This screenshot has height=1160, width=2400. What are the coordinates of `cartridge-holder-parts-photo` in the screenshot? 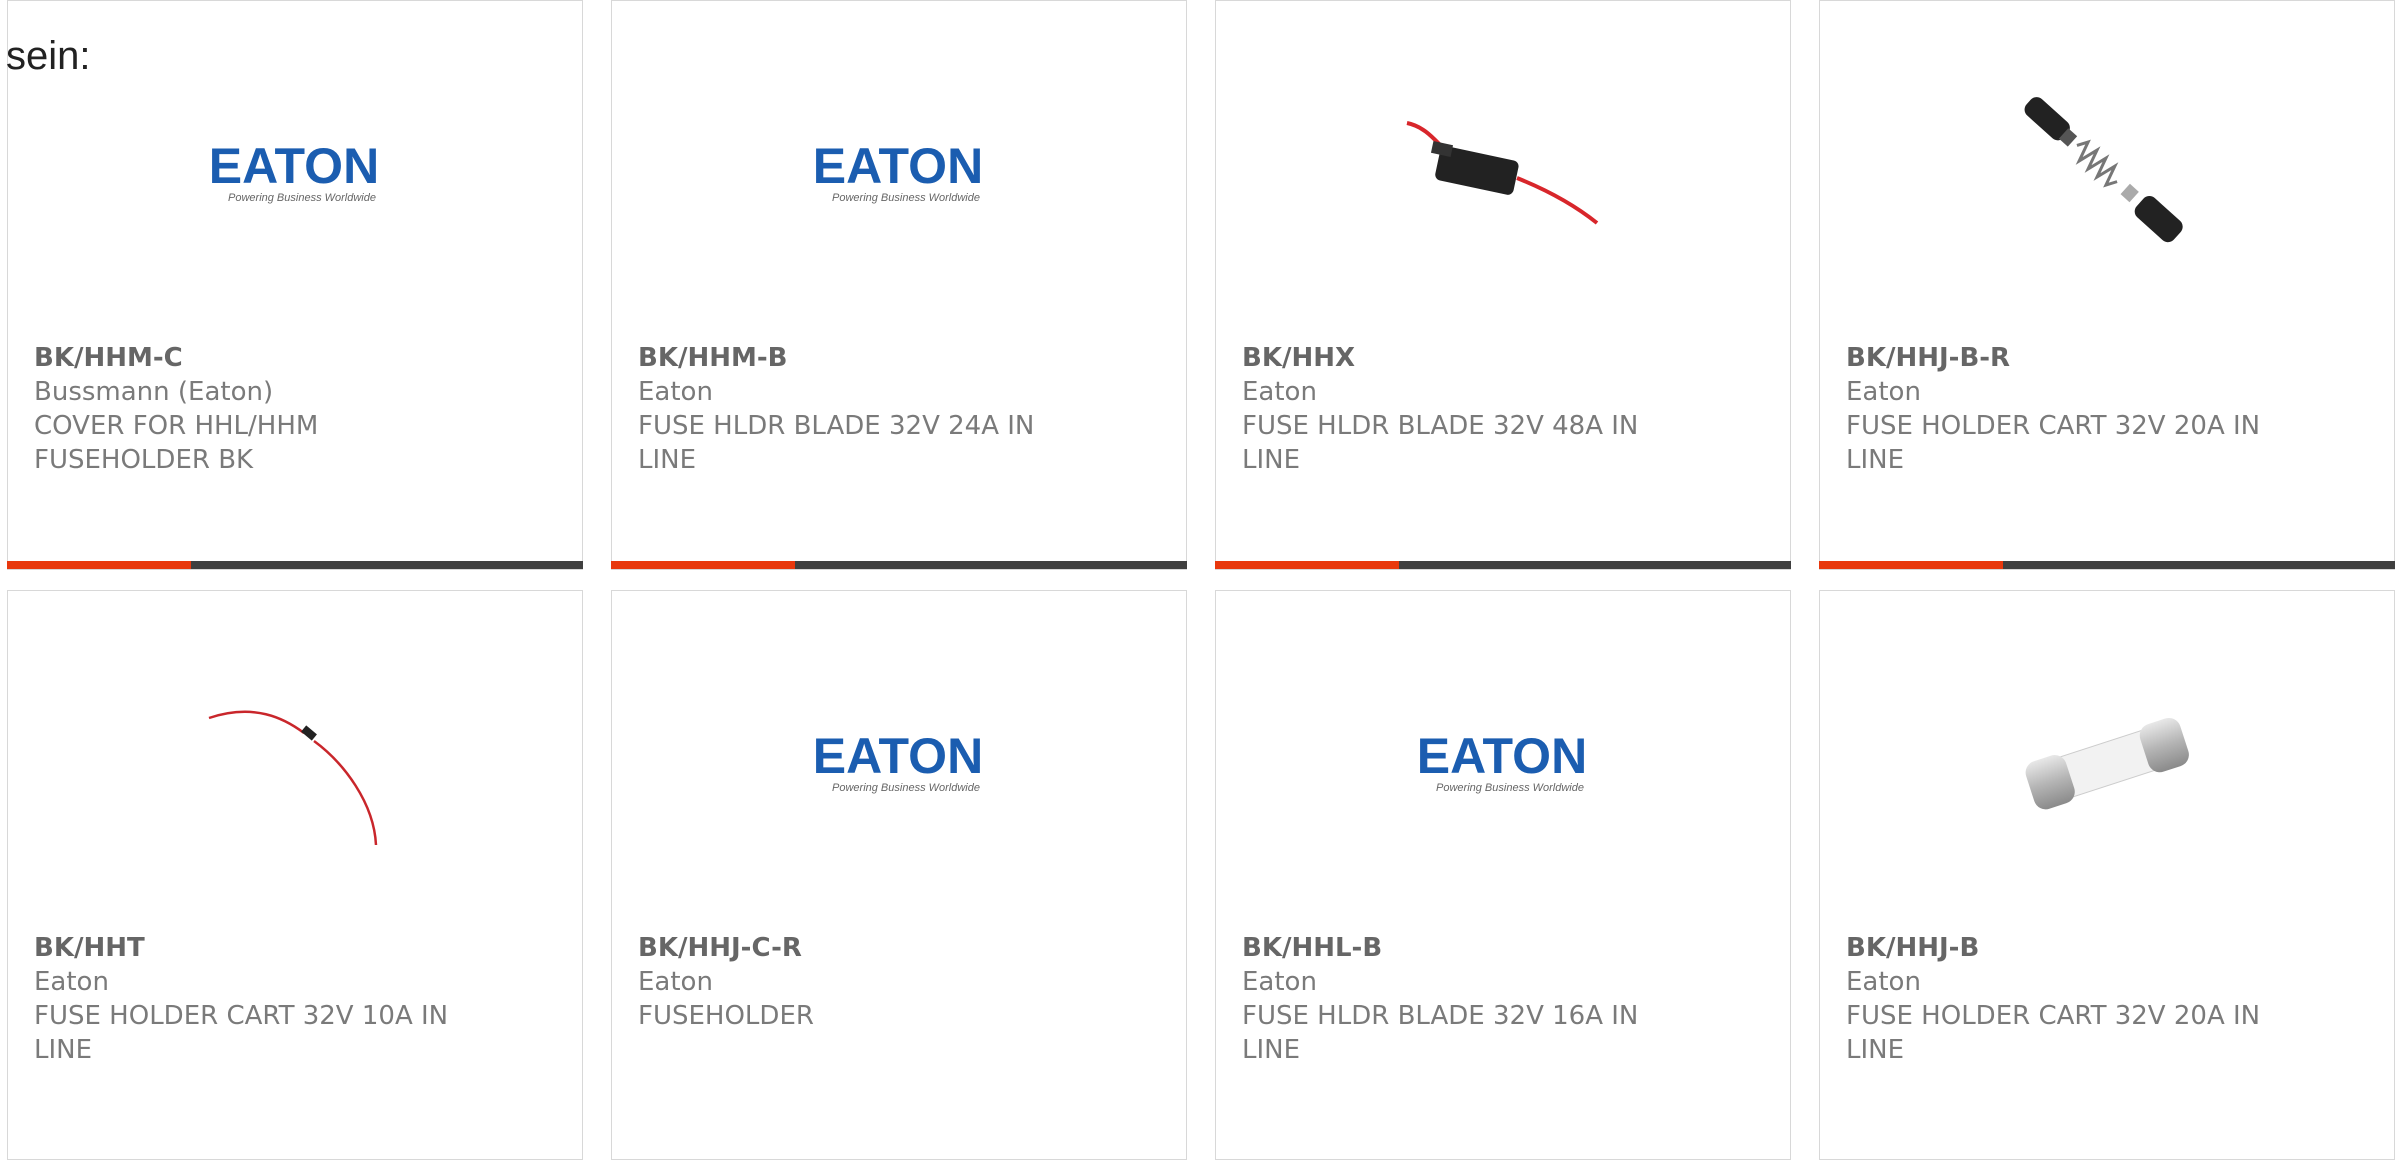 It's located at (2106, 173).